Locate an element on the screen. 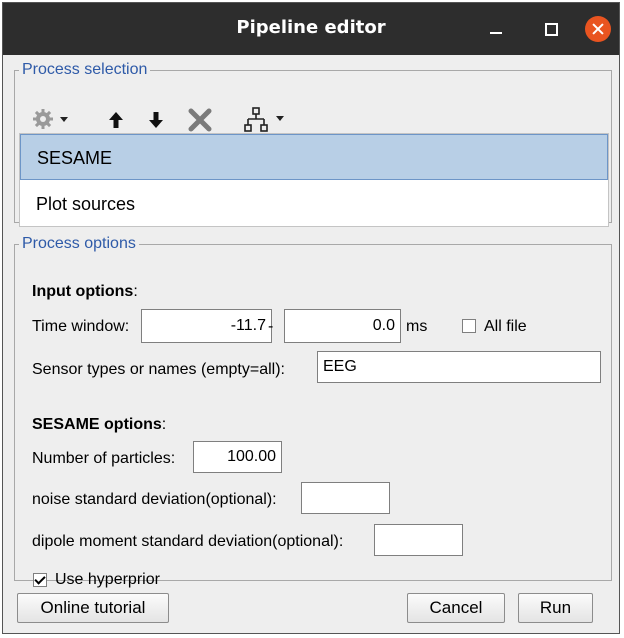 The image size is (624, 638). list-item-plot-sources: Plot sources is located at coordinates (314, 204).